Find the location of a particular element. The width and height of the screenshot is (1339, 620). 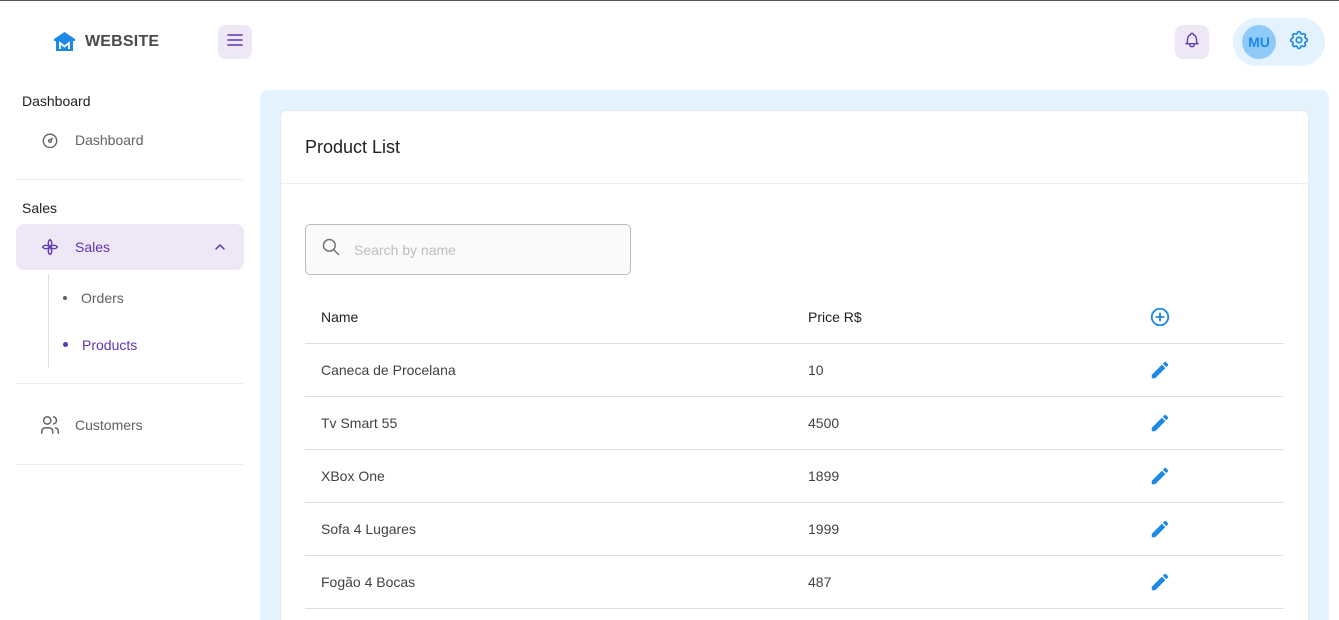

product-price: 1999 is located at coordinates (824, 529).